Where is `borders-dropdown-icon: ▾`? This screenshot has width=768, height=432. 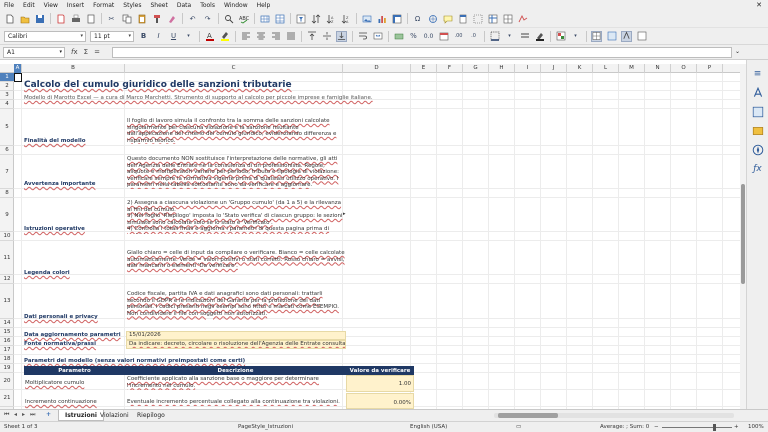
borders-dropdown-icon: ▾ is located at coordinates (509, 36).